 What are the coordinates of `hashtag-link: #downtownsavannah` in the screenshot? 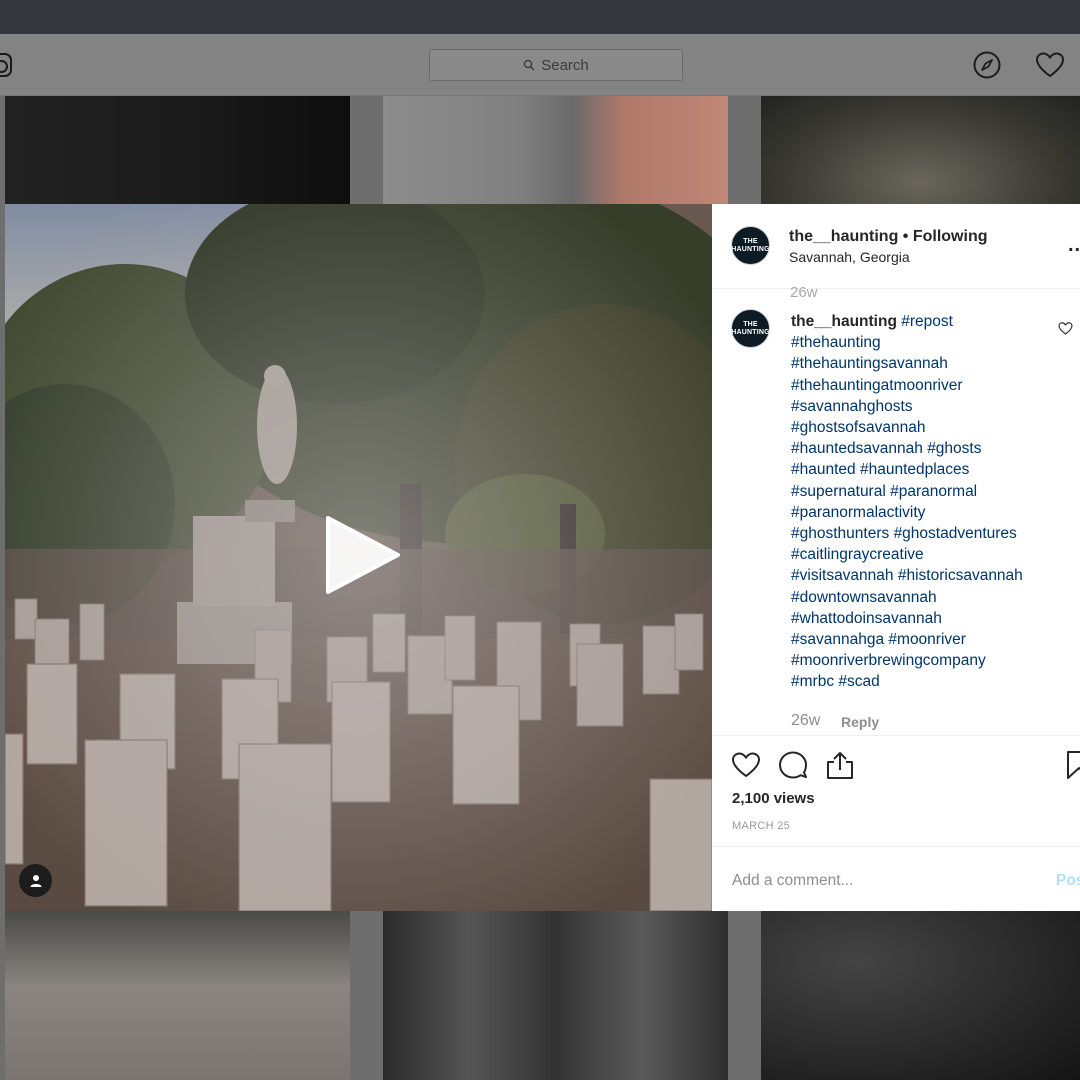 It's located at (864, 597).